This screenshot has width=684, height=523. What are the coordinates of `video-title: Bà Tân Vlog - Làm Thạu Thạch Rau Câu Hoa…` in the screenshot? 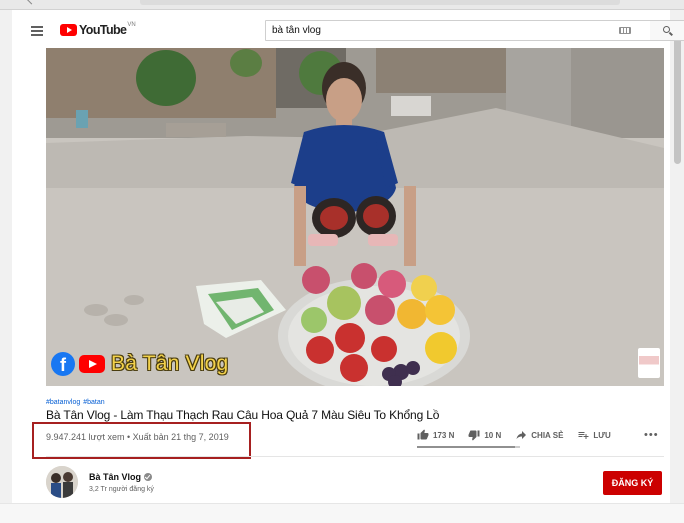 It's located at (243, 415).